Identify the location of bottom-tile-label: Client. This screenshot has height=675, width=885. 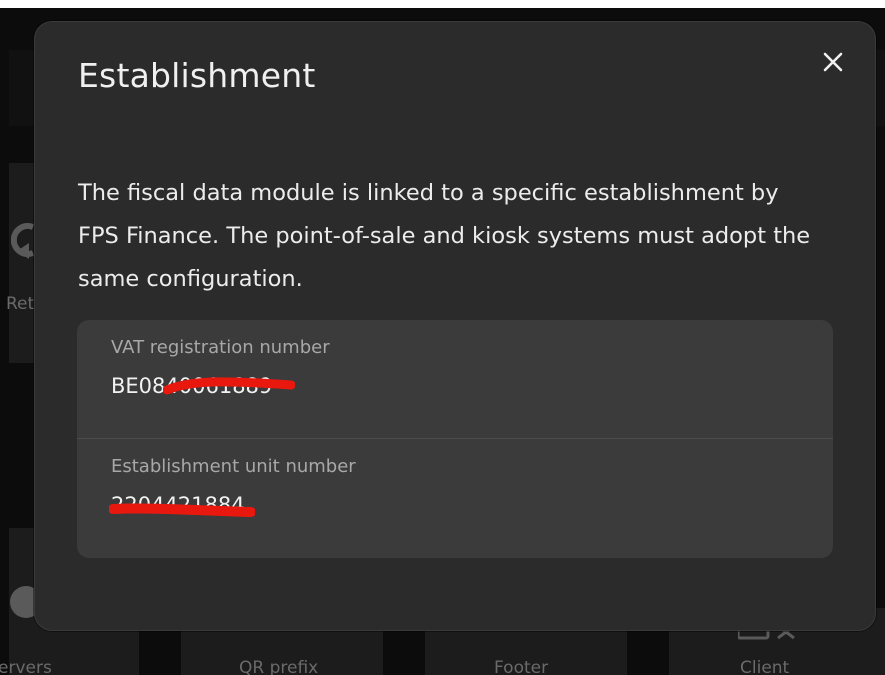
(765, 666).